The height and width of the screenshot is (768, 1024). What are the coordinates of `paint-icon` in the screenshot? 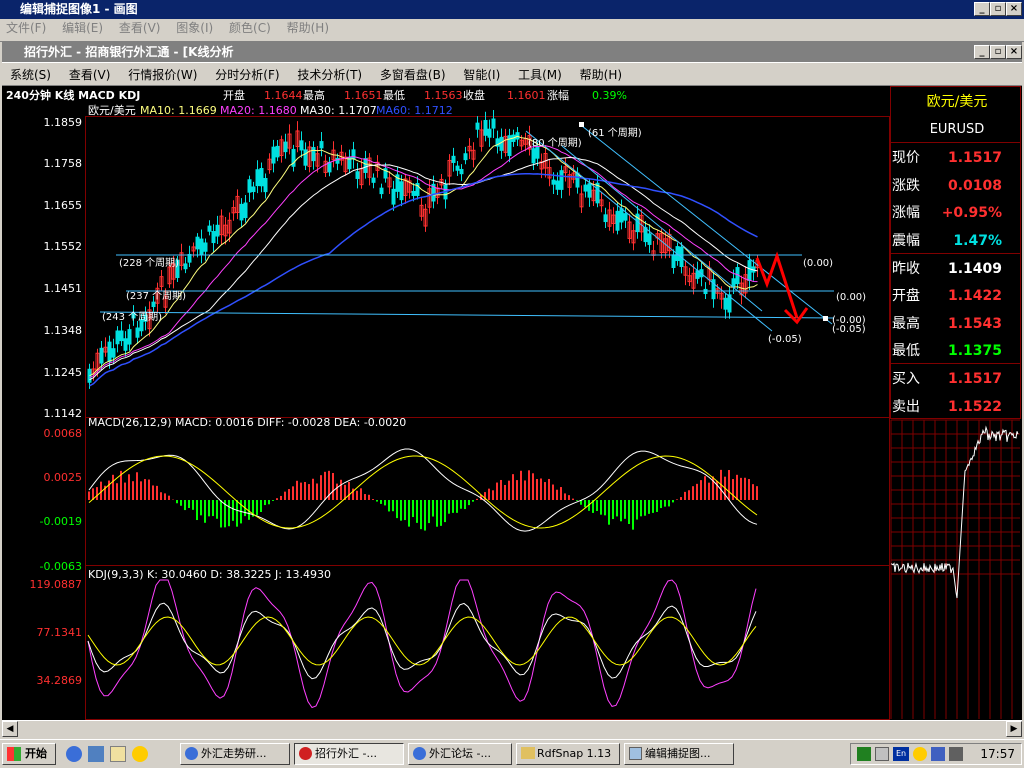 It's located at (635, 753).